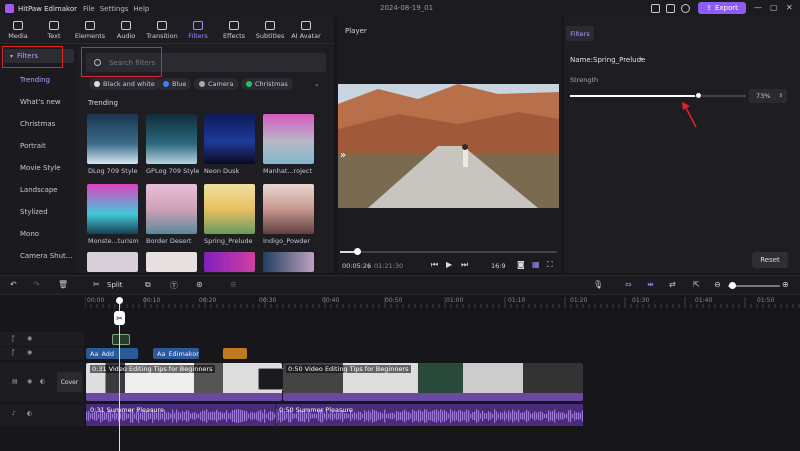 Image resolution: width=800 pixels, height=451 pixels. What do you see at coordinates (171, 209) in the screenshot?
I see `filter-thumb-border-desert` at bounding box center [171, 209].